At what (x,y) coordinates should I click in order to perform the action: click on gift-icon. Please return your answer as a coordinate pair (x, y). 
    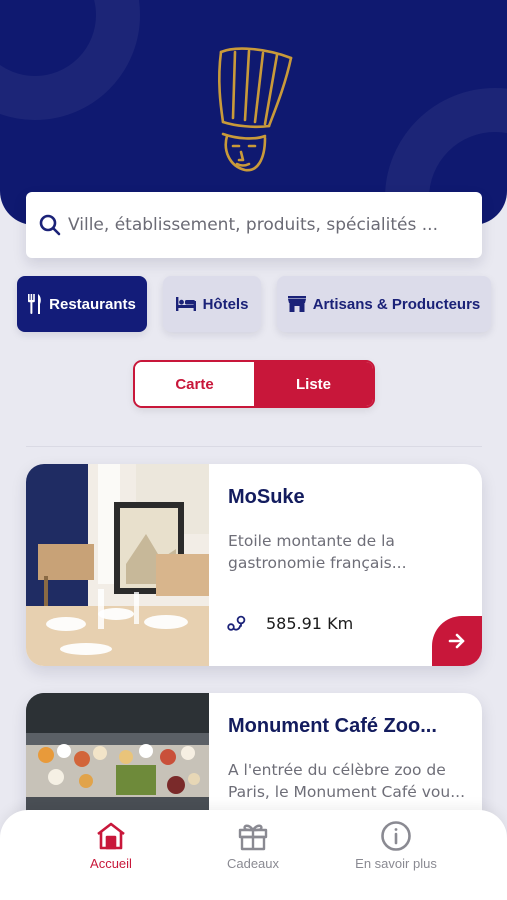
    Looking at the image, I should click on (253, 837).